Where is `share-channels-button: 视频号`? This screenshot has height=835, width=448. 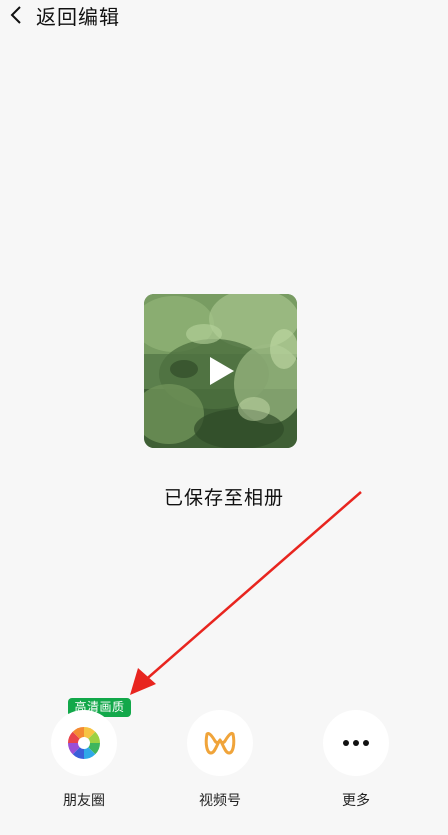 share-channels-button: 视频号 is located at coordinates (220, 760).